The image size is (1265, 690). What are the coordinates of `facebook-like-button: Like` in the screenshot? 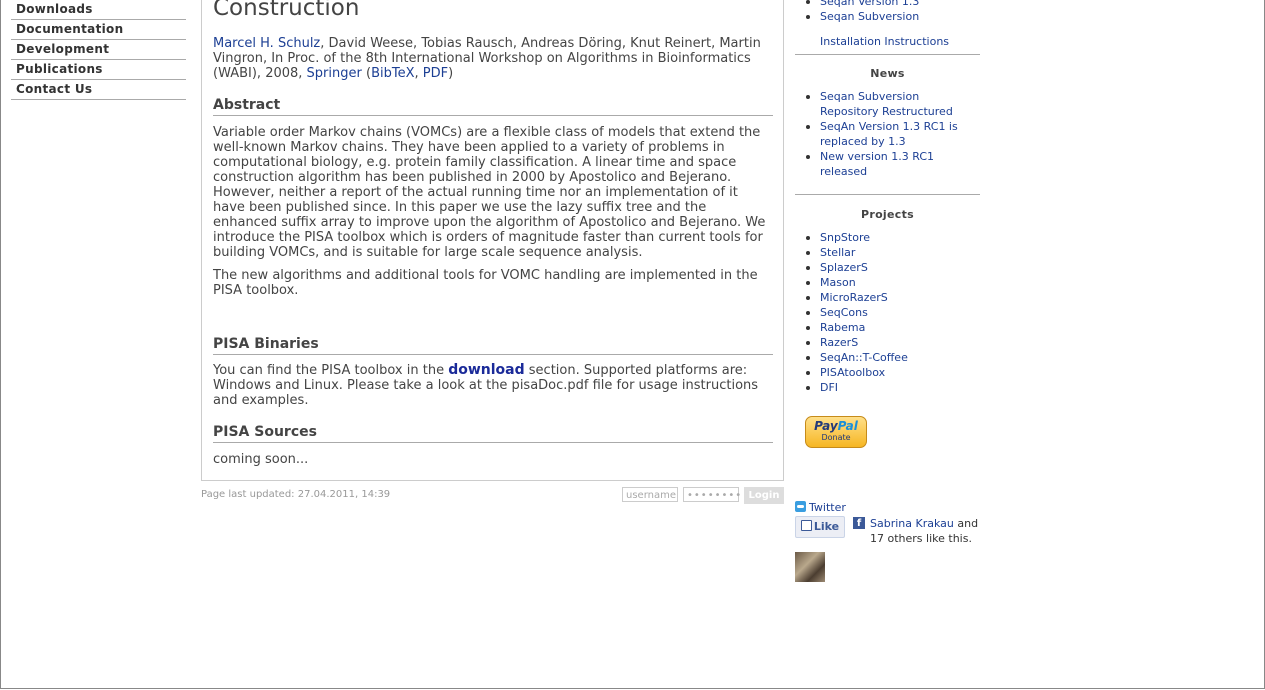 It's located at (820, 527).